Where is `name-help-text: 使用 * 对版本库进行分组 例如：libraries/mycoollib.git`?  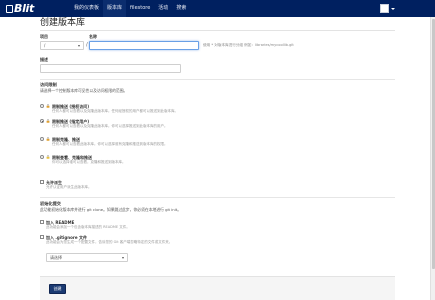
name-help-text: 使用 * 对版本库进行分组 例如：libraries/mycoollib.git is located at coordinates (248, 45).